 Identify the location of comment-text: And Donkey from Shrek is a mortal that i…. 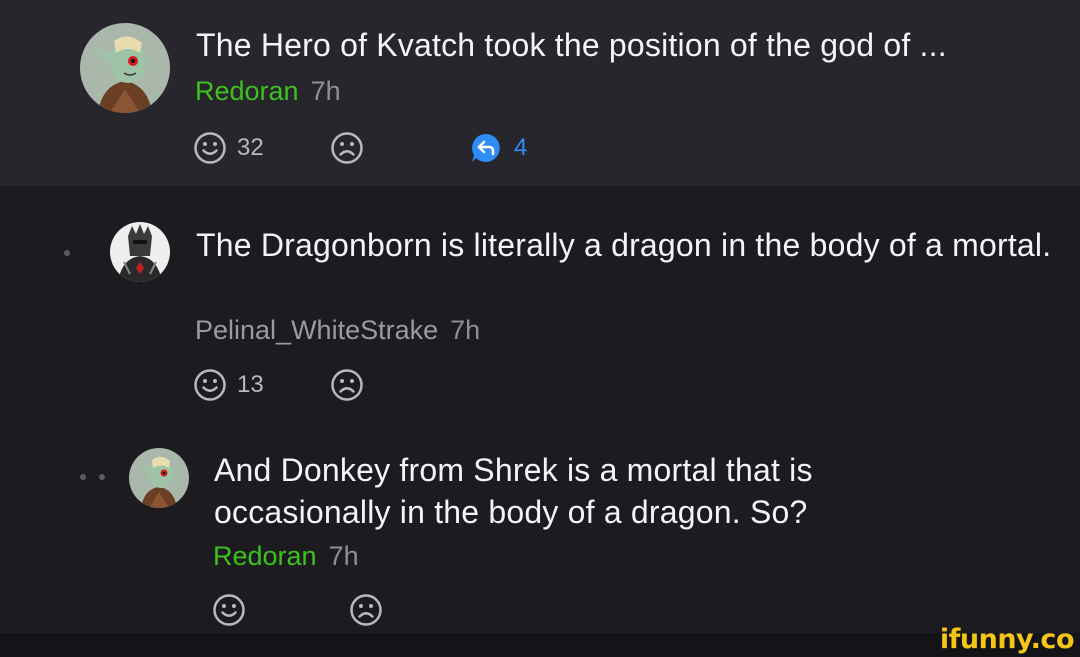
(513, 491).